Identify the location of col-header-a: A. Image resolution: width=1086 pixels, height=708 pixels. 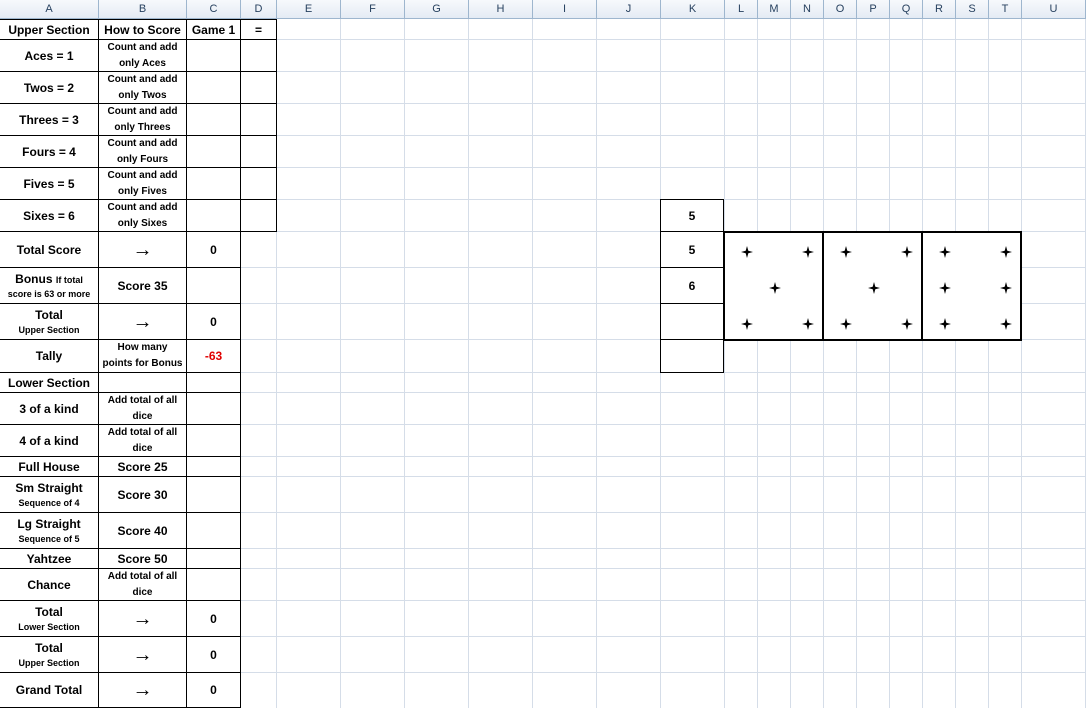
(49, 9).